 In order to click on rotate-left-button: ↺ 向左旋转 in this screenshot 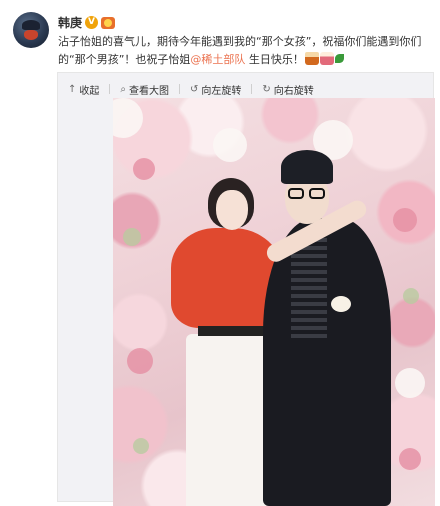, I will do `click(215, 89)`.